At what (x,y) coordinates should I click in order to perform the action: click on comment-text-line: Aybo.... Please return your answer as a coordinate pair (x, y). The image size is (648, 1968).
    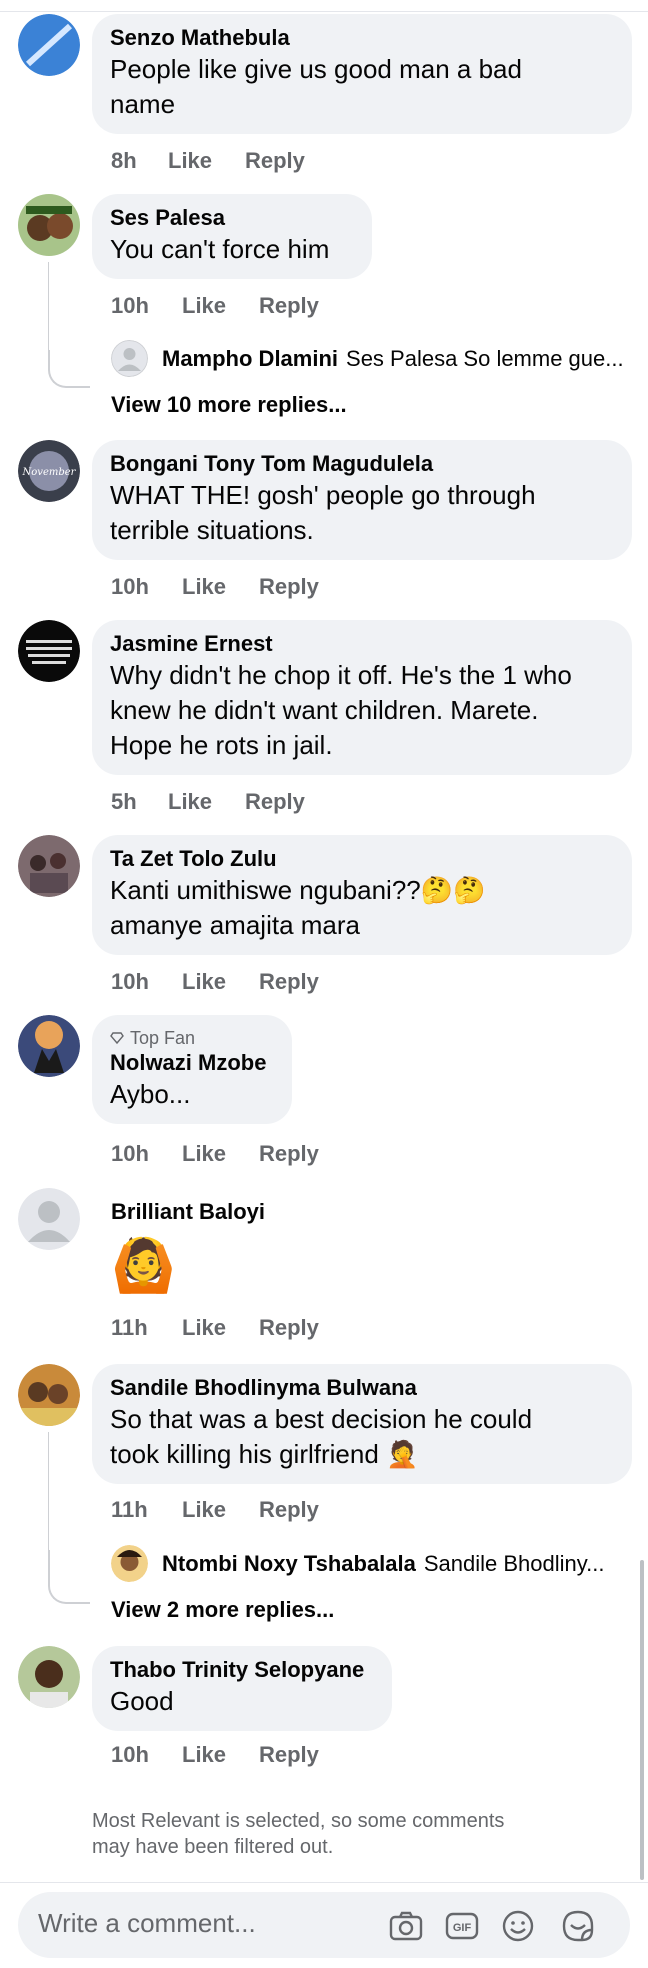
    Looking at the image, I should click on (150, 1094).